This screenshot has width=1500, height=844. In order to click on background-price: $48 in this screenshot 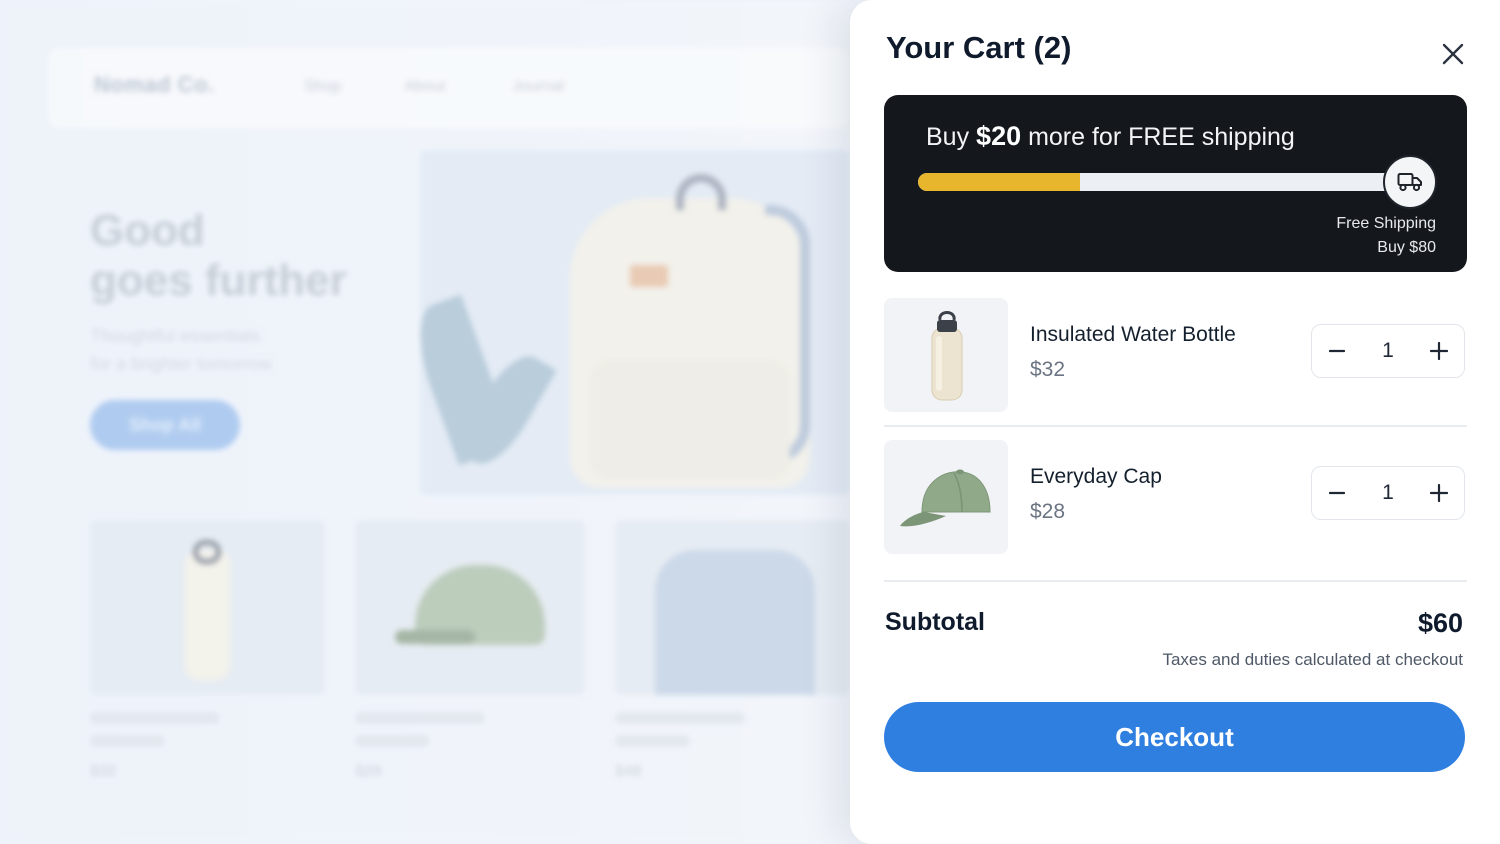, I will do `click(628, 771)`.